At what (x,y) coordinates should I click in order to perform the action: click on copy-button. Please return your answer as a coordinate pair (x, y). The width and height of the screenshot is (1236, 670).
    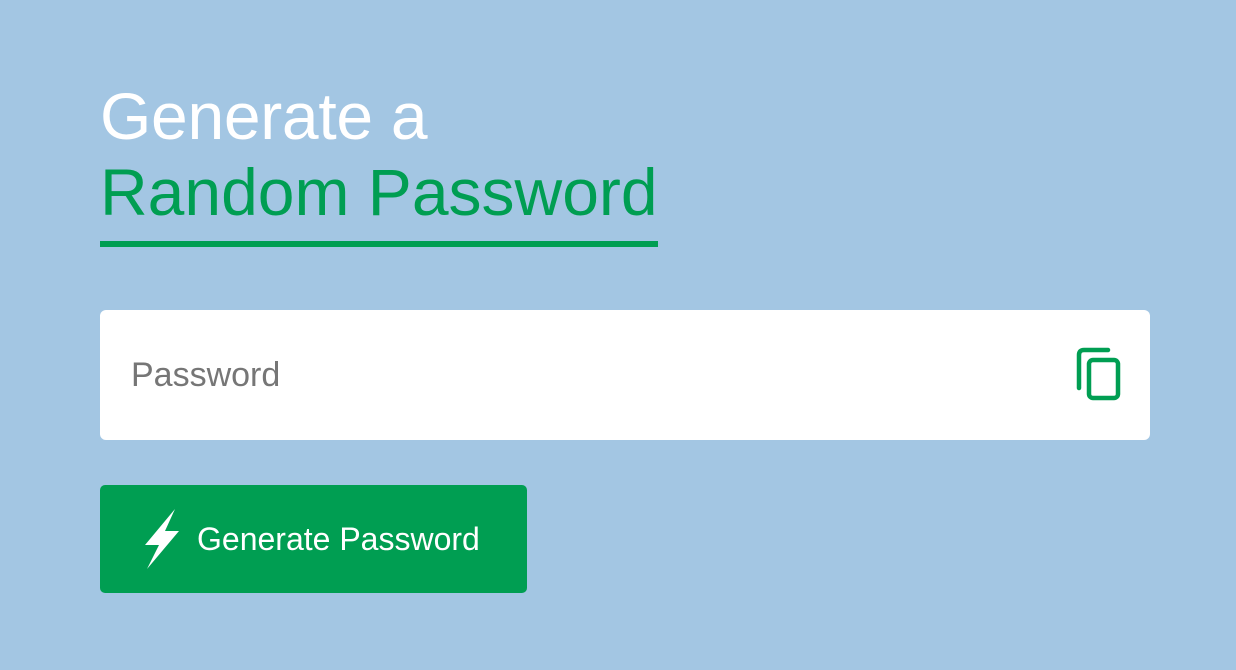
    Looking at the image, I should click on (1099, 375).